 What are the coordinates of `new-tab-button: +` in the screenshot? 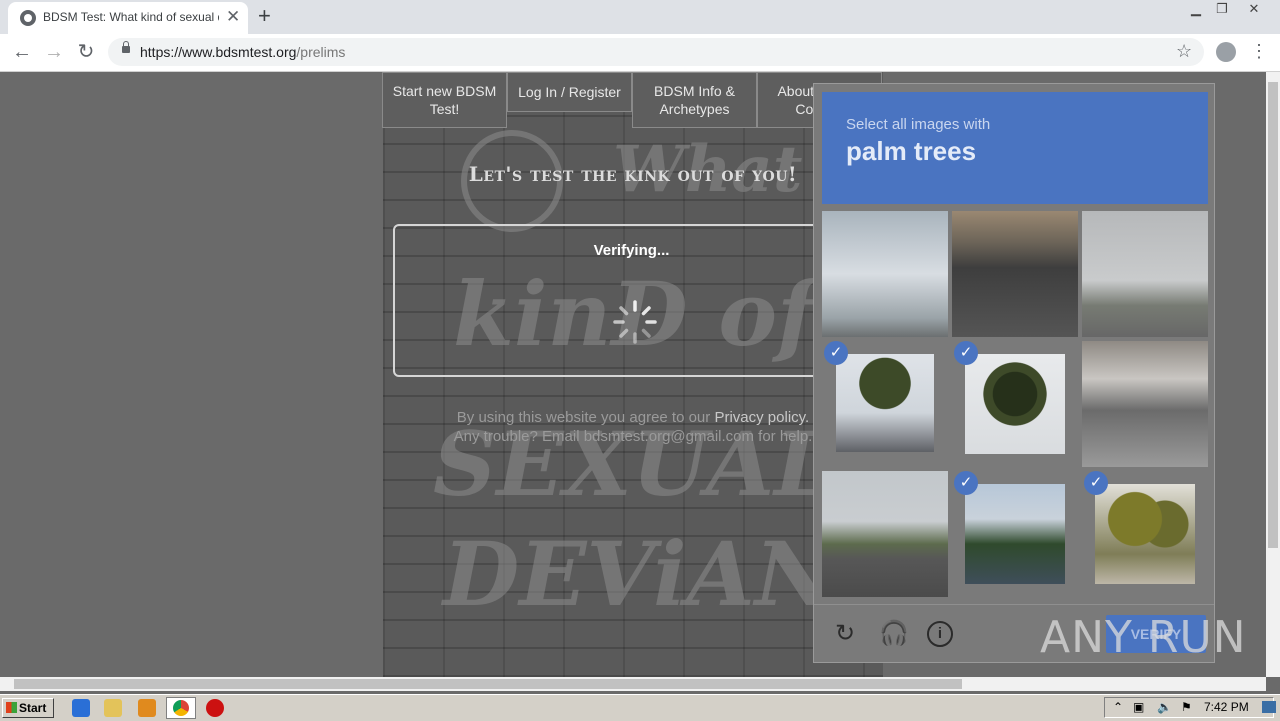 It's located at (264, 16).